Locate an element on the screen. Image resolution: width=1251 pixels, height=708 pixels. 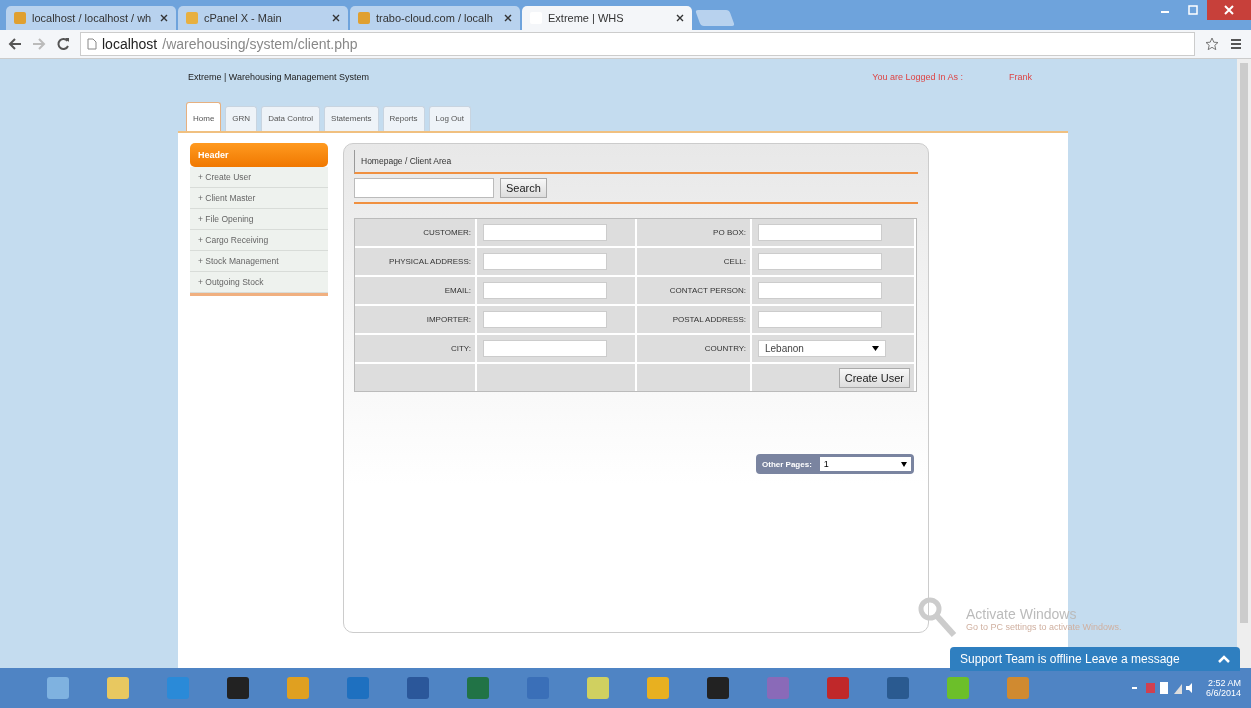
chevron-up-icon is located at coordinates (1224, 659).